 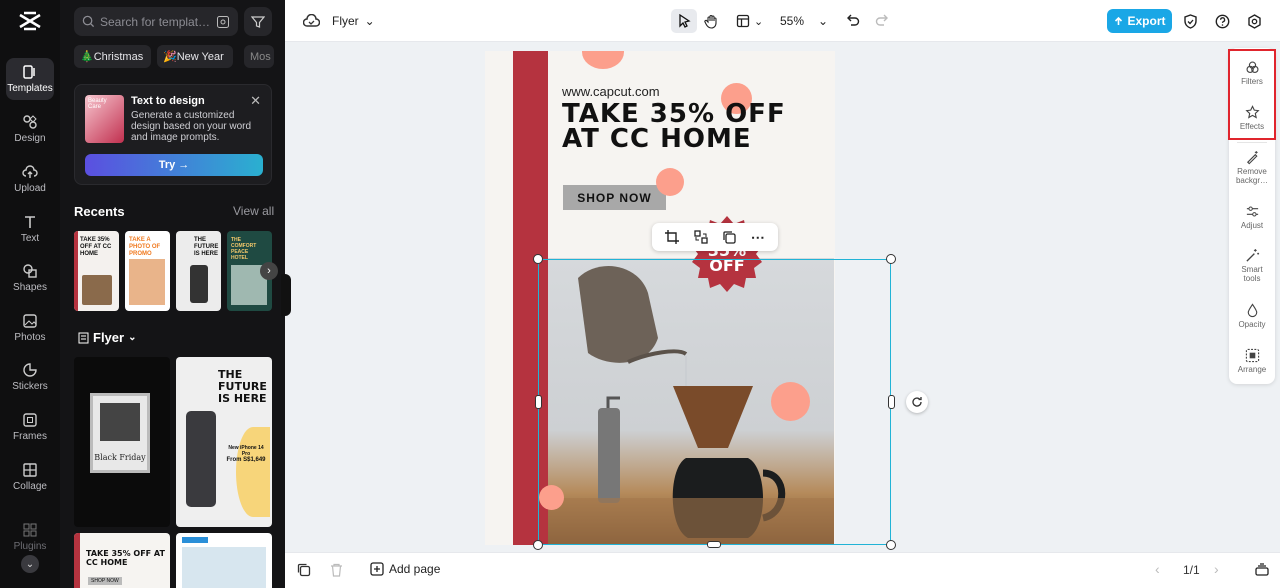 What do you see at coordinates (30, 21) in the screenshot?
I see `capcut-logo` at bounding box center [30, 21].